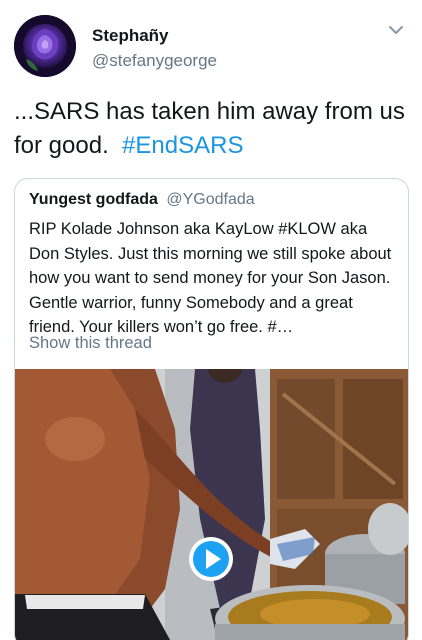  I want to click on quoted-display-name: Yungest godfada, so click(93, 199).